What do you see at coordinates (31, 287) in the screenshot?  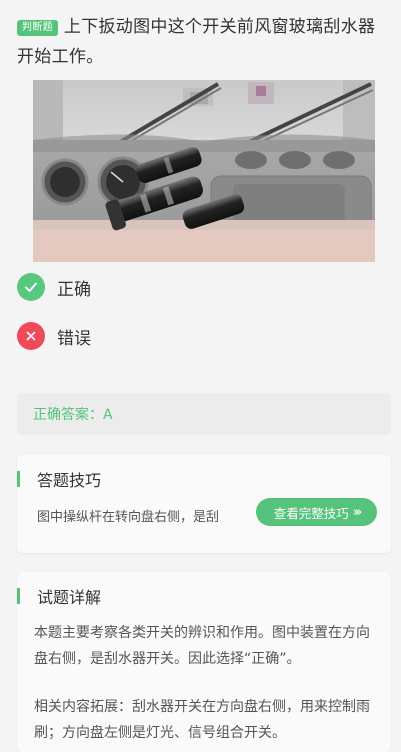 I see `check-icon` at bounding box center [31, 287].